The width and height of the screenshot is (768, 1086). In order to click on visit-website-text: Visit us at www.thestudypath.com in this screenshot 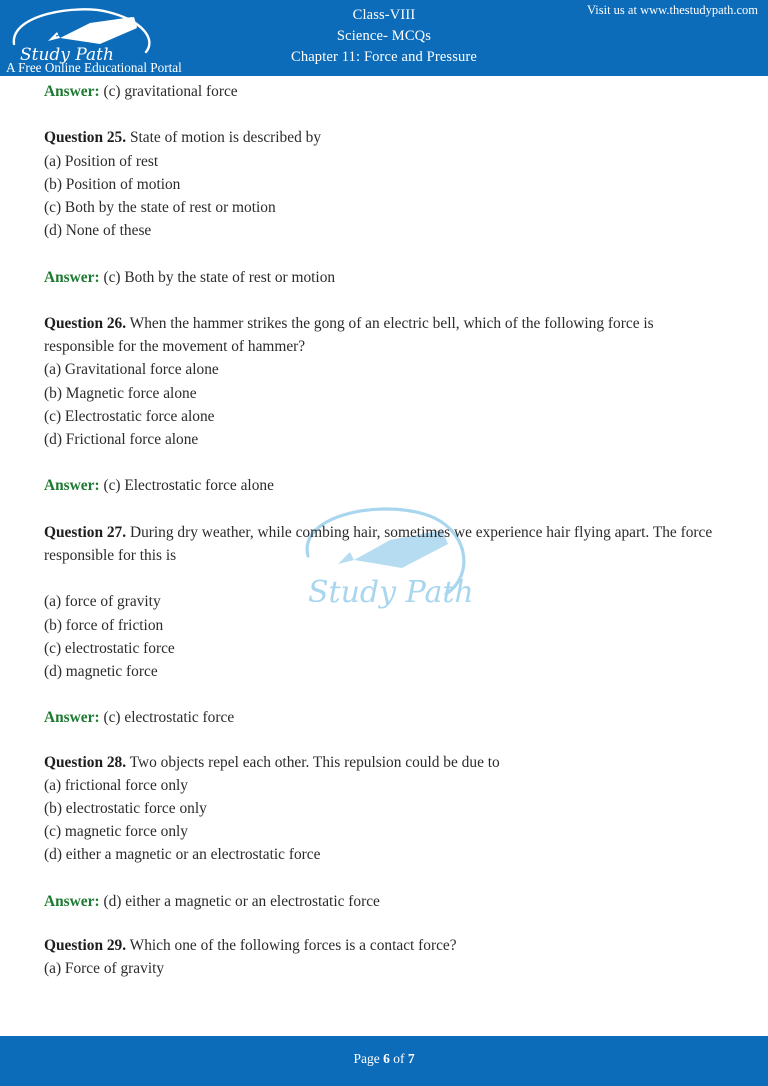, I will do `click(672, 10)`.